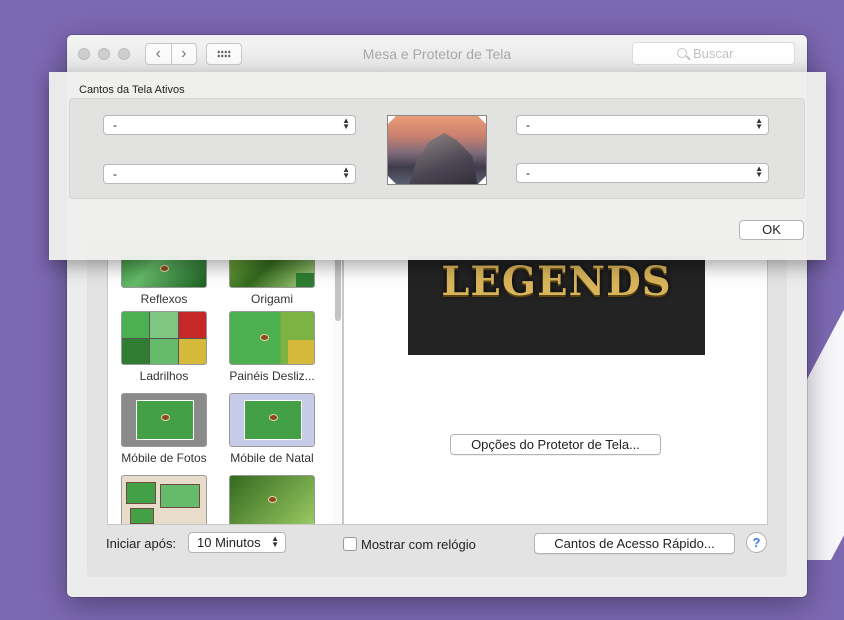 The width and height of the screenshot is (844, 620). What do you see at coordinates (115, 174) in the screenshot?
I see `bottom-left-corner-value: -` at bounding box center [115, 174].